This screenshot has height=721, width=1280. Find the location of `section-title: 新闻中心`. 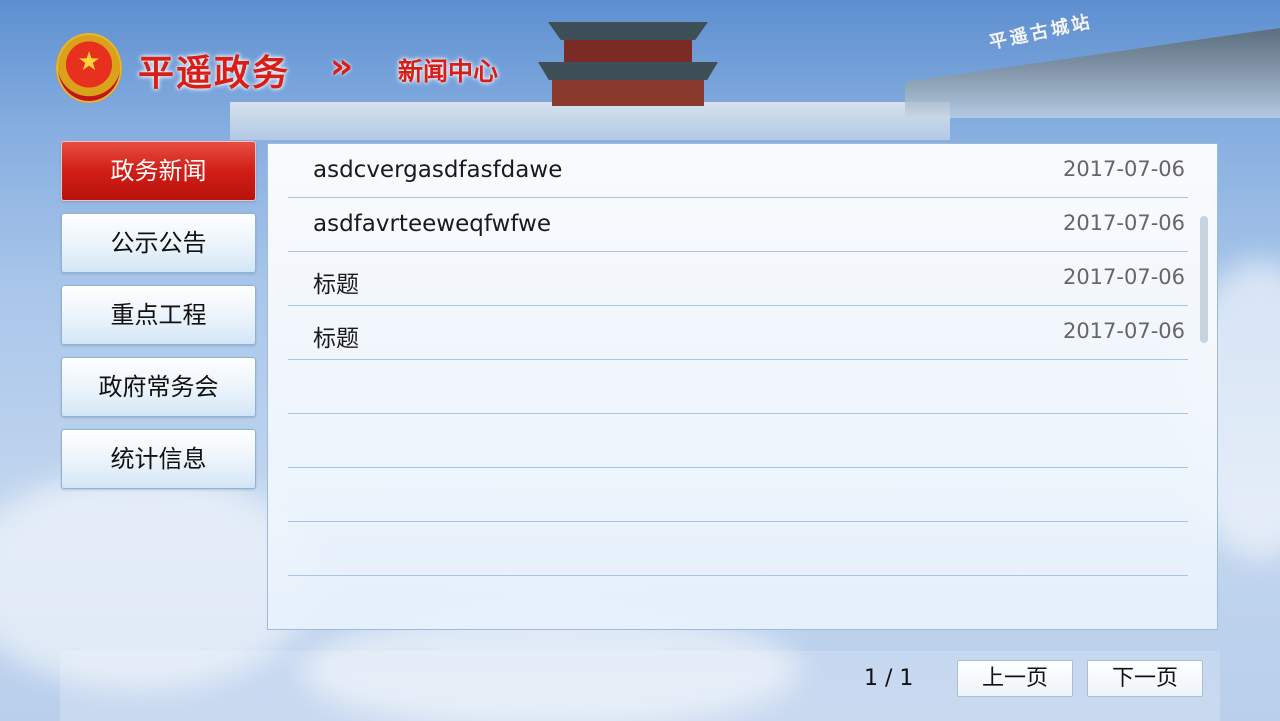

section-title: 新闻中心 is located at coordinates (448, 71).